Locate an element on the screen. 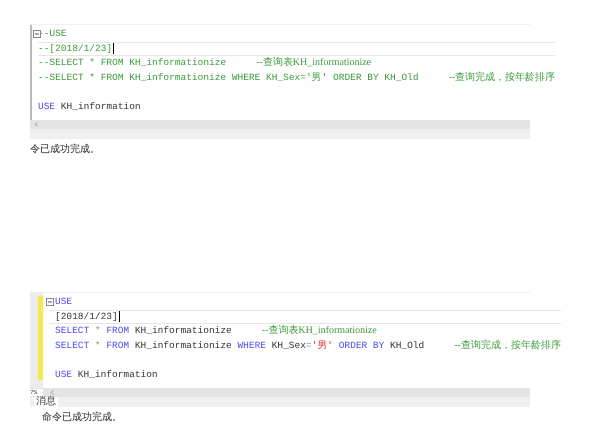 The image size is (612, 443). code-line: SELECT * FROM KH_informationize WHERE KH_Sex='男' ORDER BY KH_Old is located at coordinates (239, 346).